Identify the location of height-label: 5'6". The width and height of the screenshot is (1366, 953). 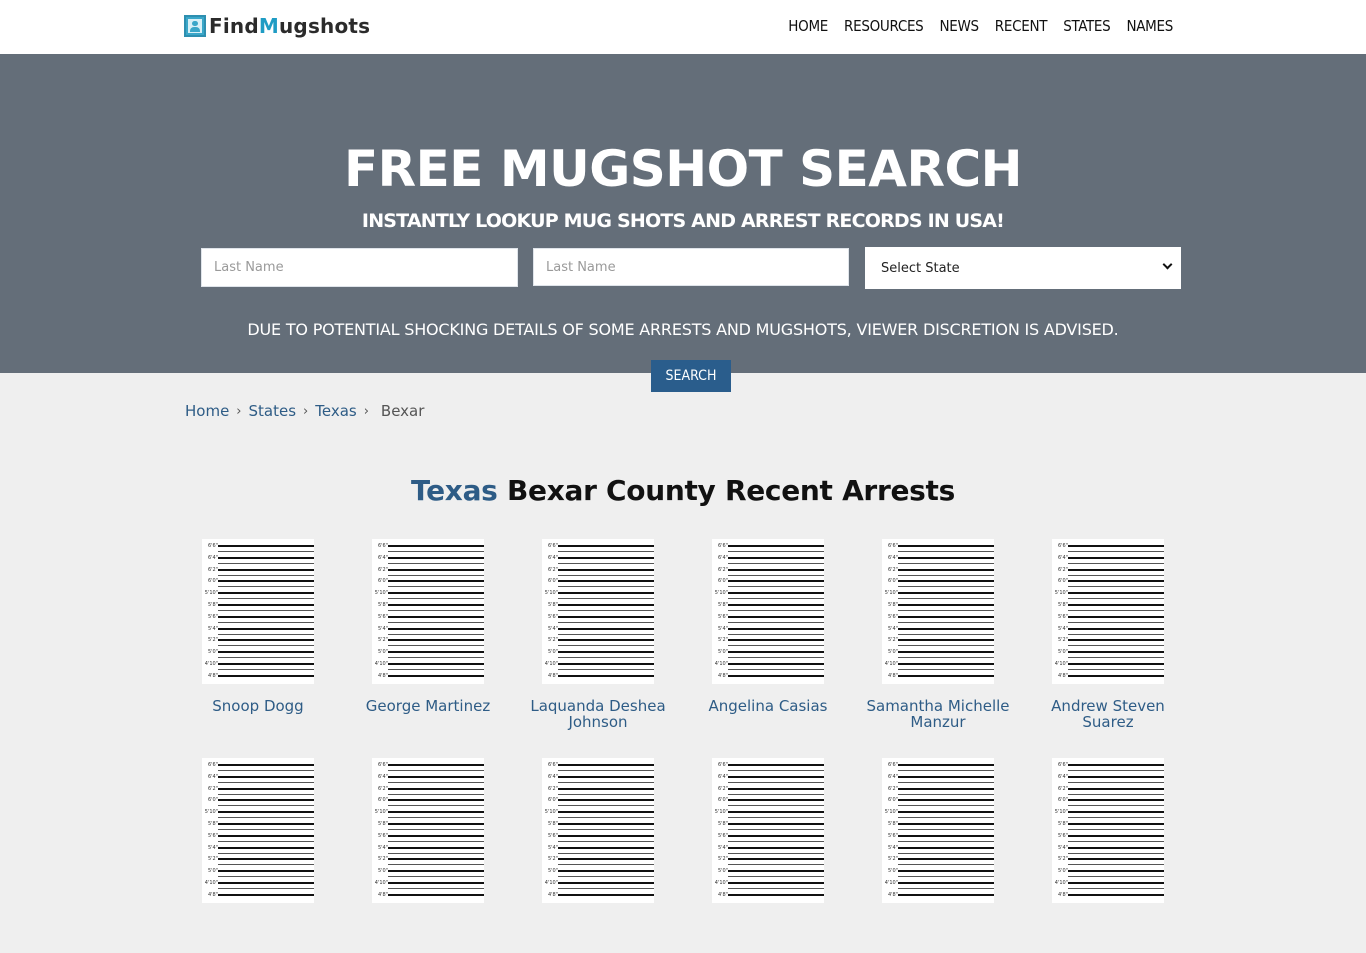
(382, 835).